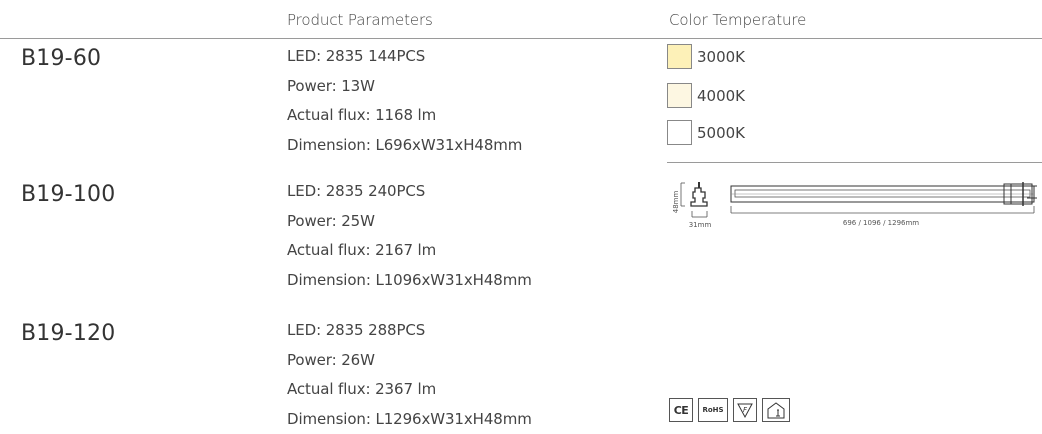 This screenshot has height=434, width=1042. What do you see at coordinates (409, 281) in the screenshot?
I see `dimension-spec: Dimension: L1096xW31xH48mm` at bounding box center [409, 281].